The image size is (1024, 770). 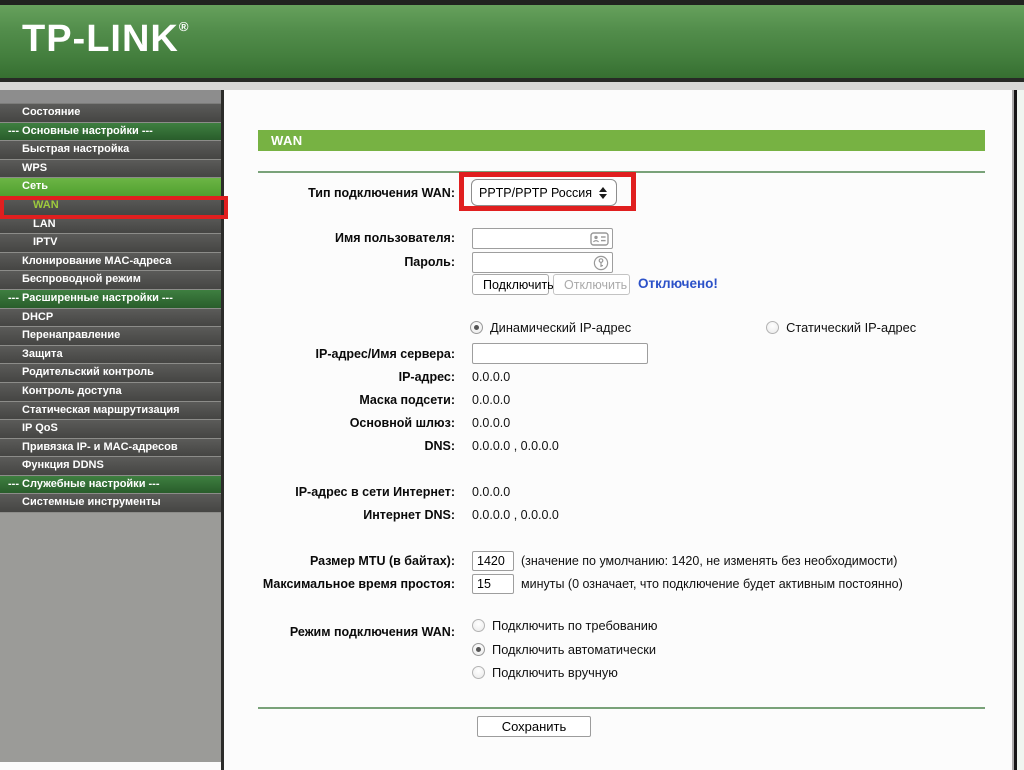 I want to click on wan-mode-radio-option: Подключить по требованию, so click(x=565, y=625).